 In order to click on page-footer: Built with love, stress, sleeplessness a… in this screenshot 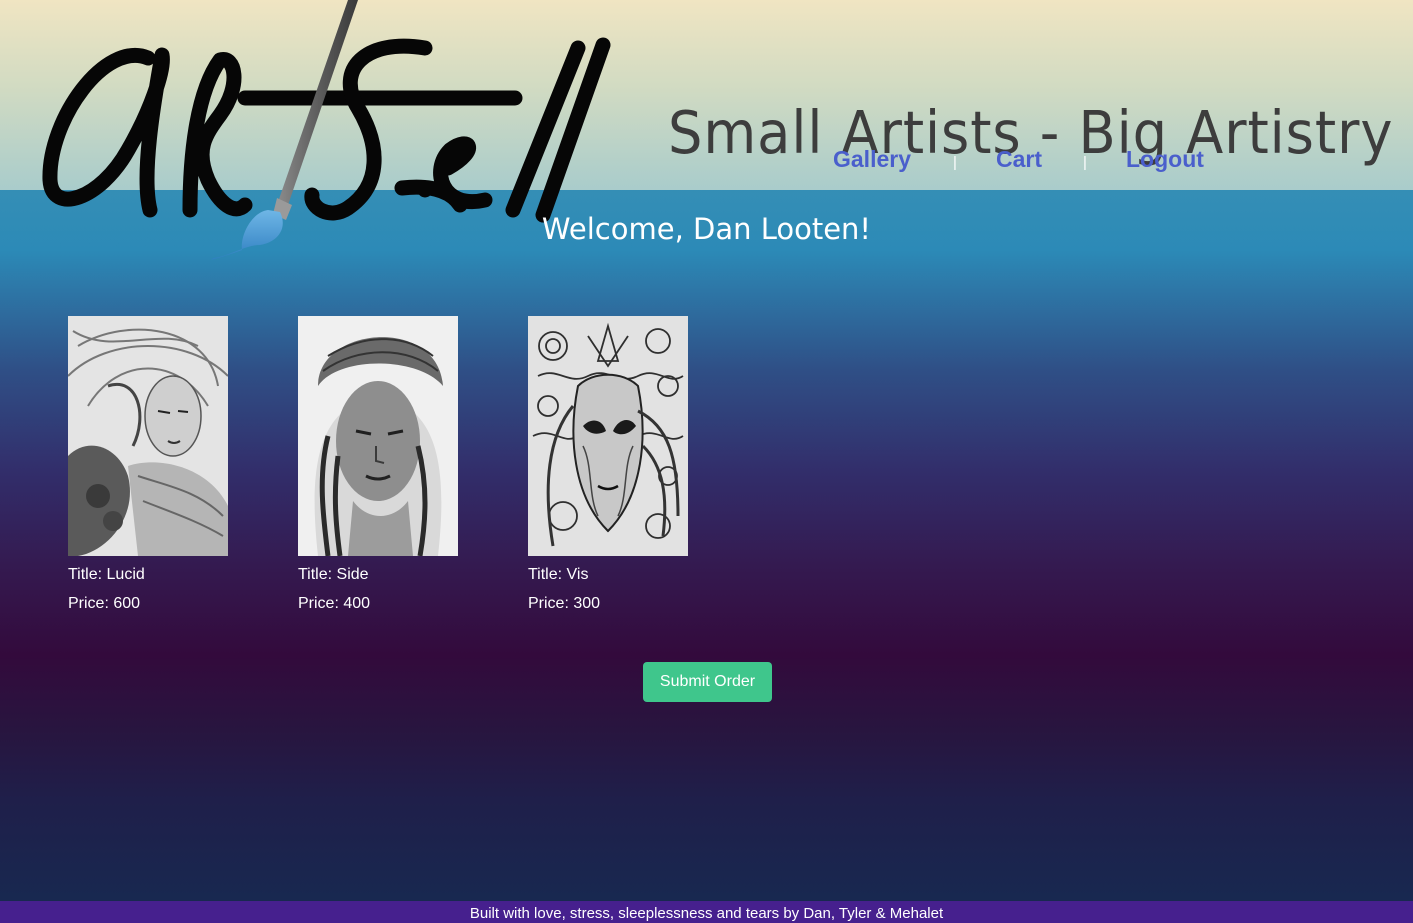, I will do `click(706, 912)`.